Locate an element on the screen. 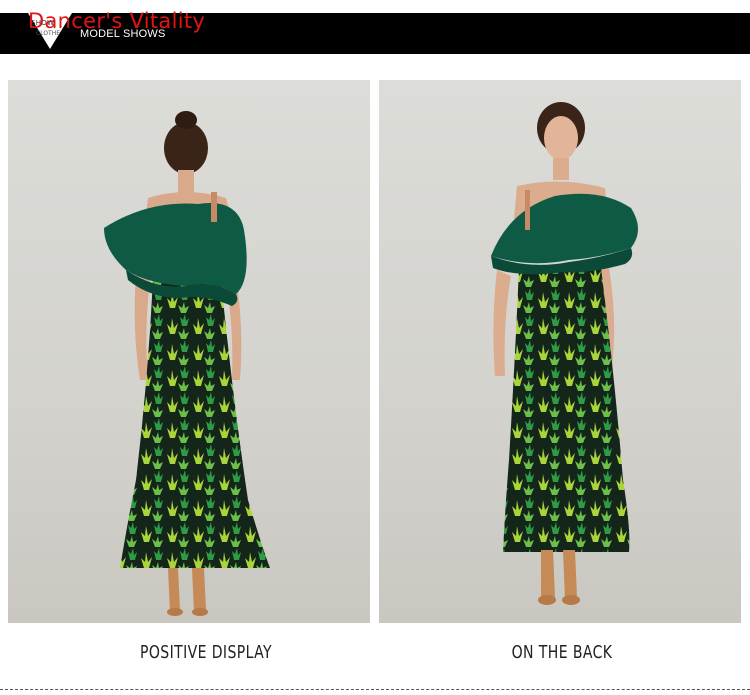  caption-on-the-back: ON THE BACK is located at coordinates (562, 652).